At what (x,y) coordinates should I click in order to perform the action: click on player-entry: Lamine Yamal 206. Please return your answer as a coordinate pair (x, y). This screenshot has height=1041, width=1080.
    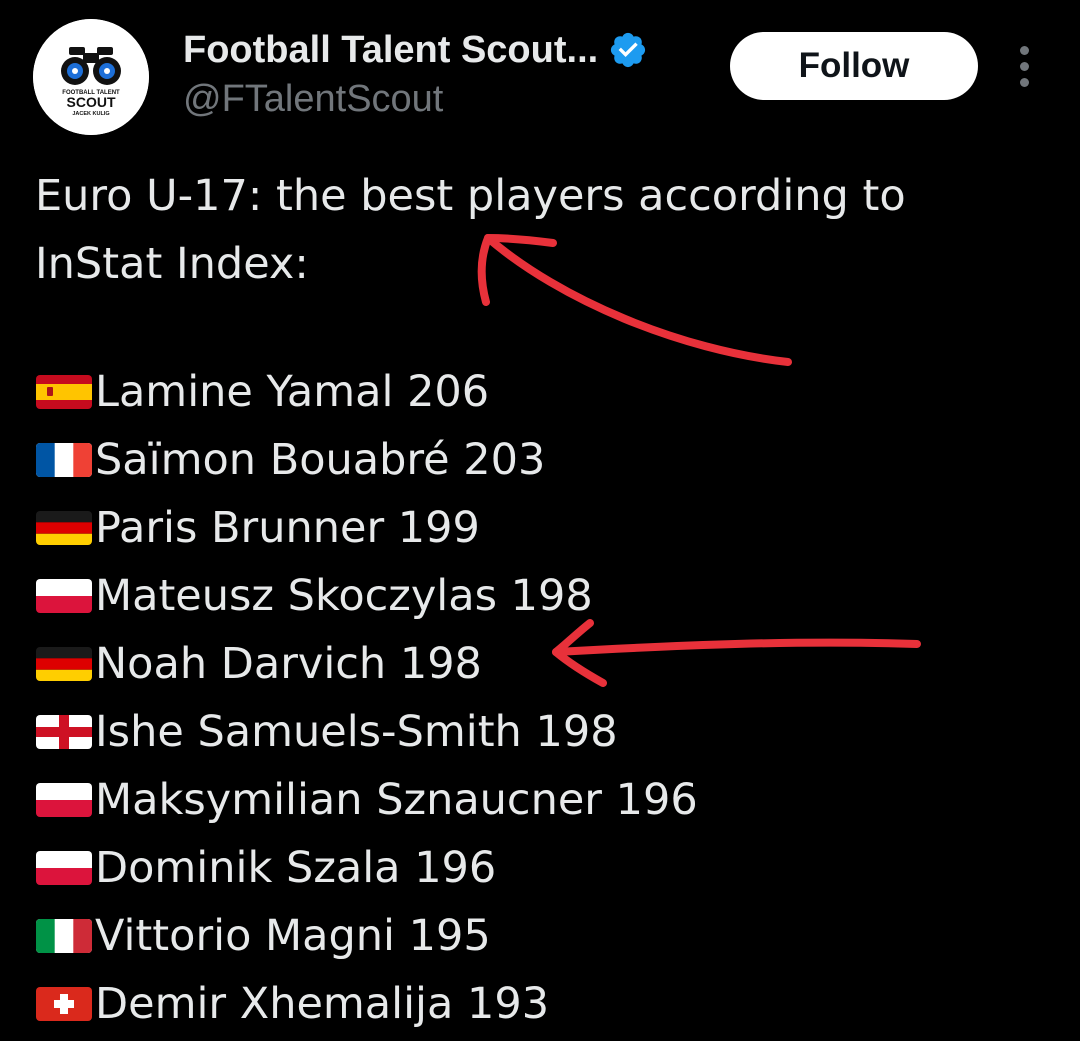
    Looking at the image, I should click on (292, 392).